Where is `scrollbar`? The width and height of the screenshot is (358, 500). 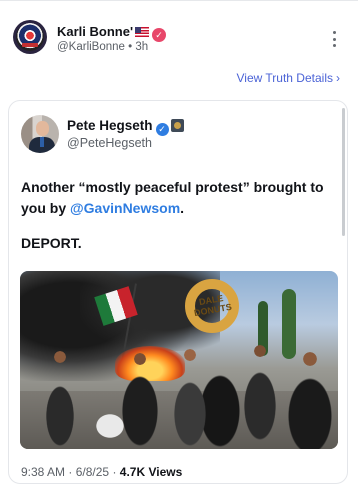
scrollbar is located at coordinates (343, 172).